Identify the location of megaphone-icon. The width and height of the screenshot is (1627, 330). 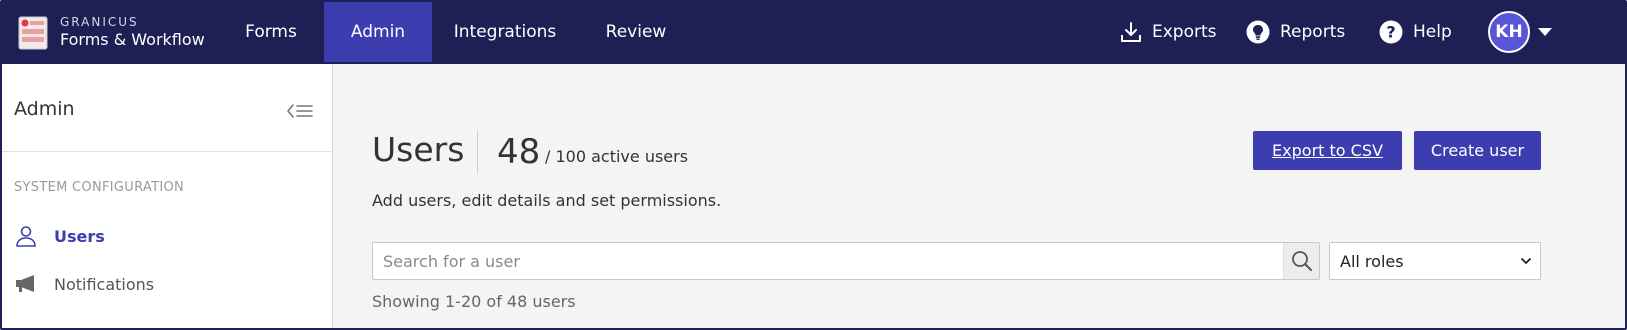
(26, 284).